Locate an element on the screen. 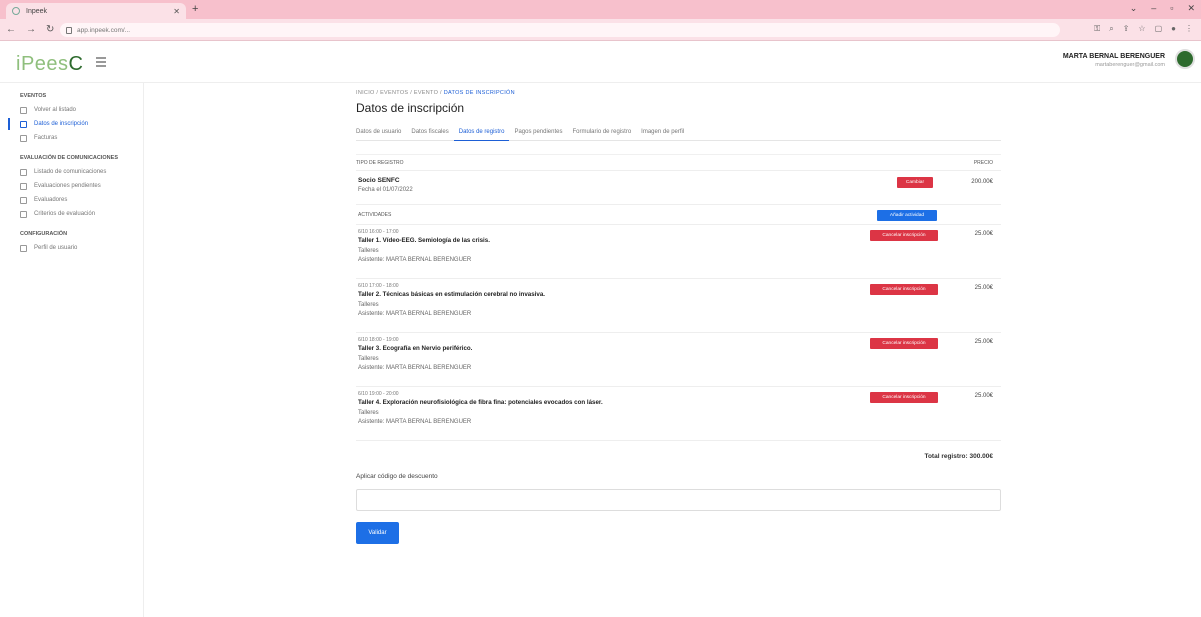 This screenshot has height=617, width=1201. forward-icon: → is located at coordinates (31, 29).